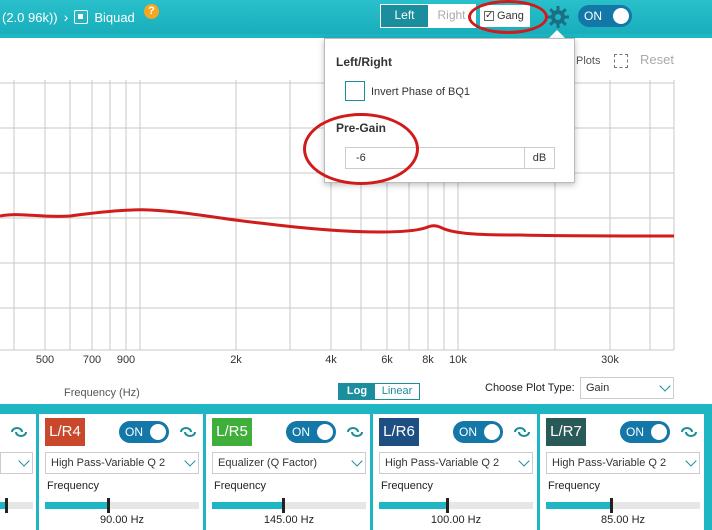 This screenshot has width=712, height=530. Describe the element at coordinates (81, 17) in the screenshot. I see `chip-icon` at that location.